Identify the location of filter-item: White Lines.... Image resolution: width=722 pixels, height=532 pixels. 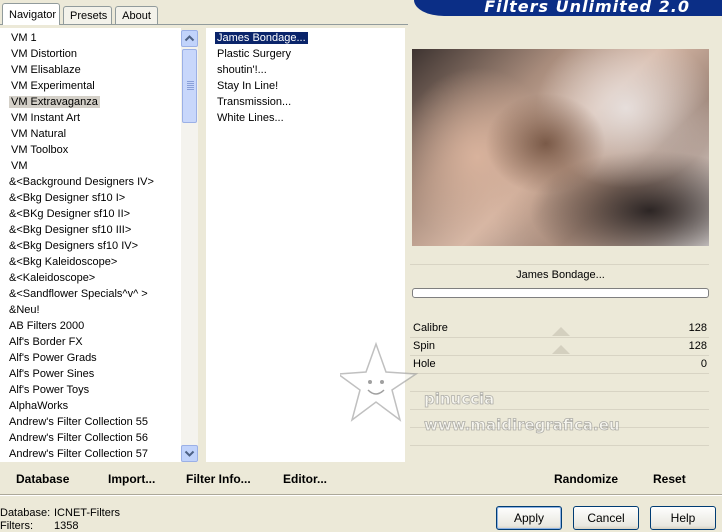
(250, 118).